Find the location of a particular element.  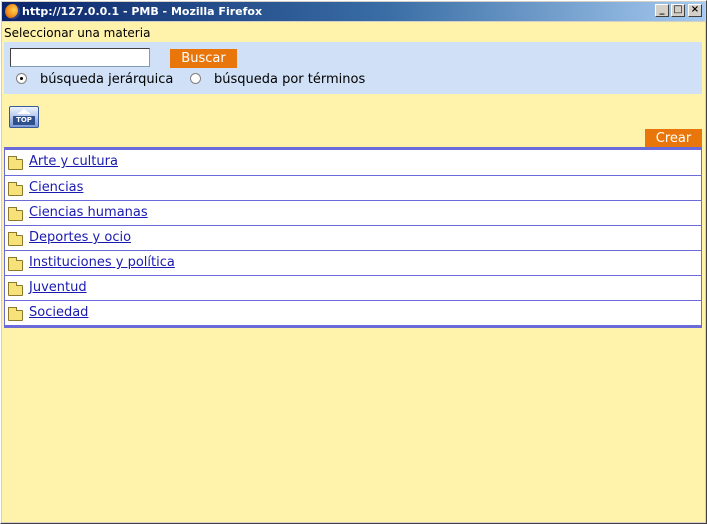

search-input is located at coordinates (80, 57).